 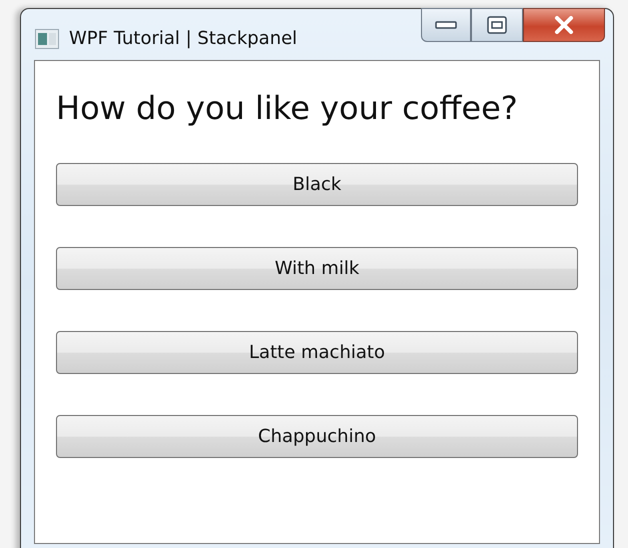 What do you see at coordinates (317, 436) in the screenshot?
I see `coffee-option-button: Chappuchino` at bounding box center [317, 436].